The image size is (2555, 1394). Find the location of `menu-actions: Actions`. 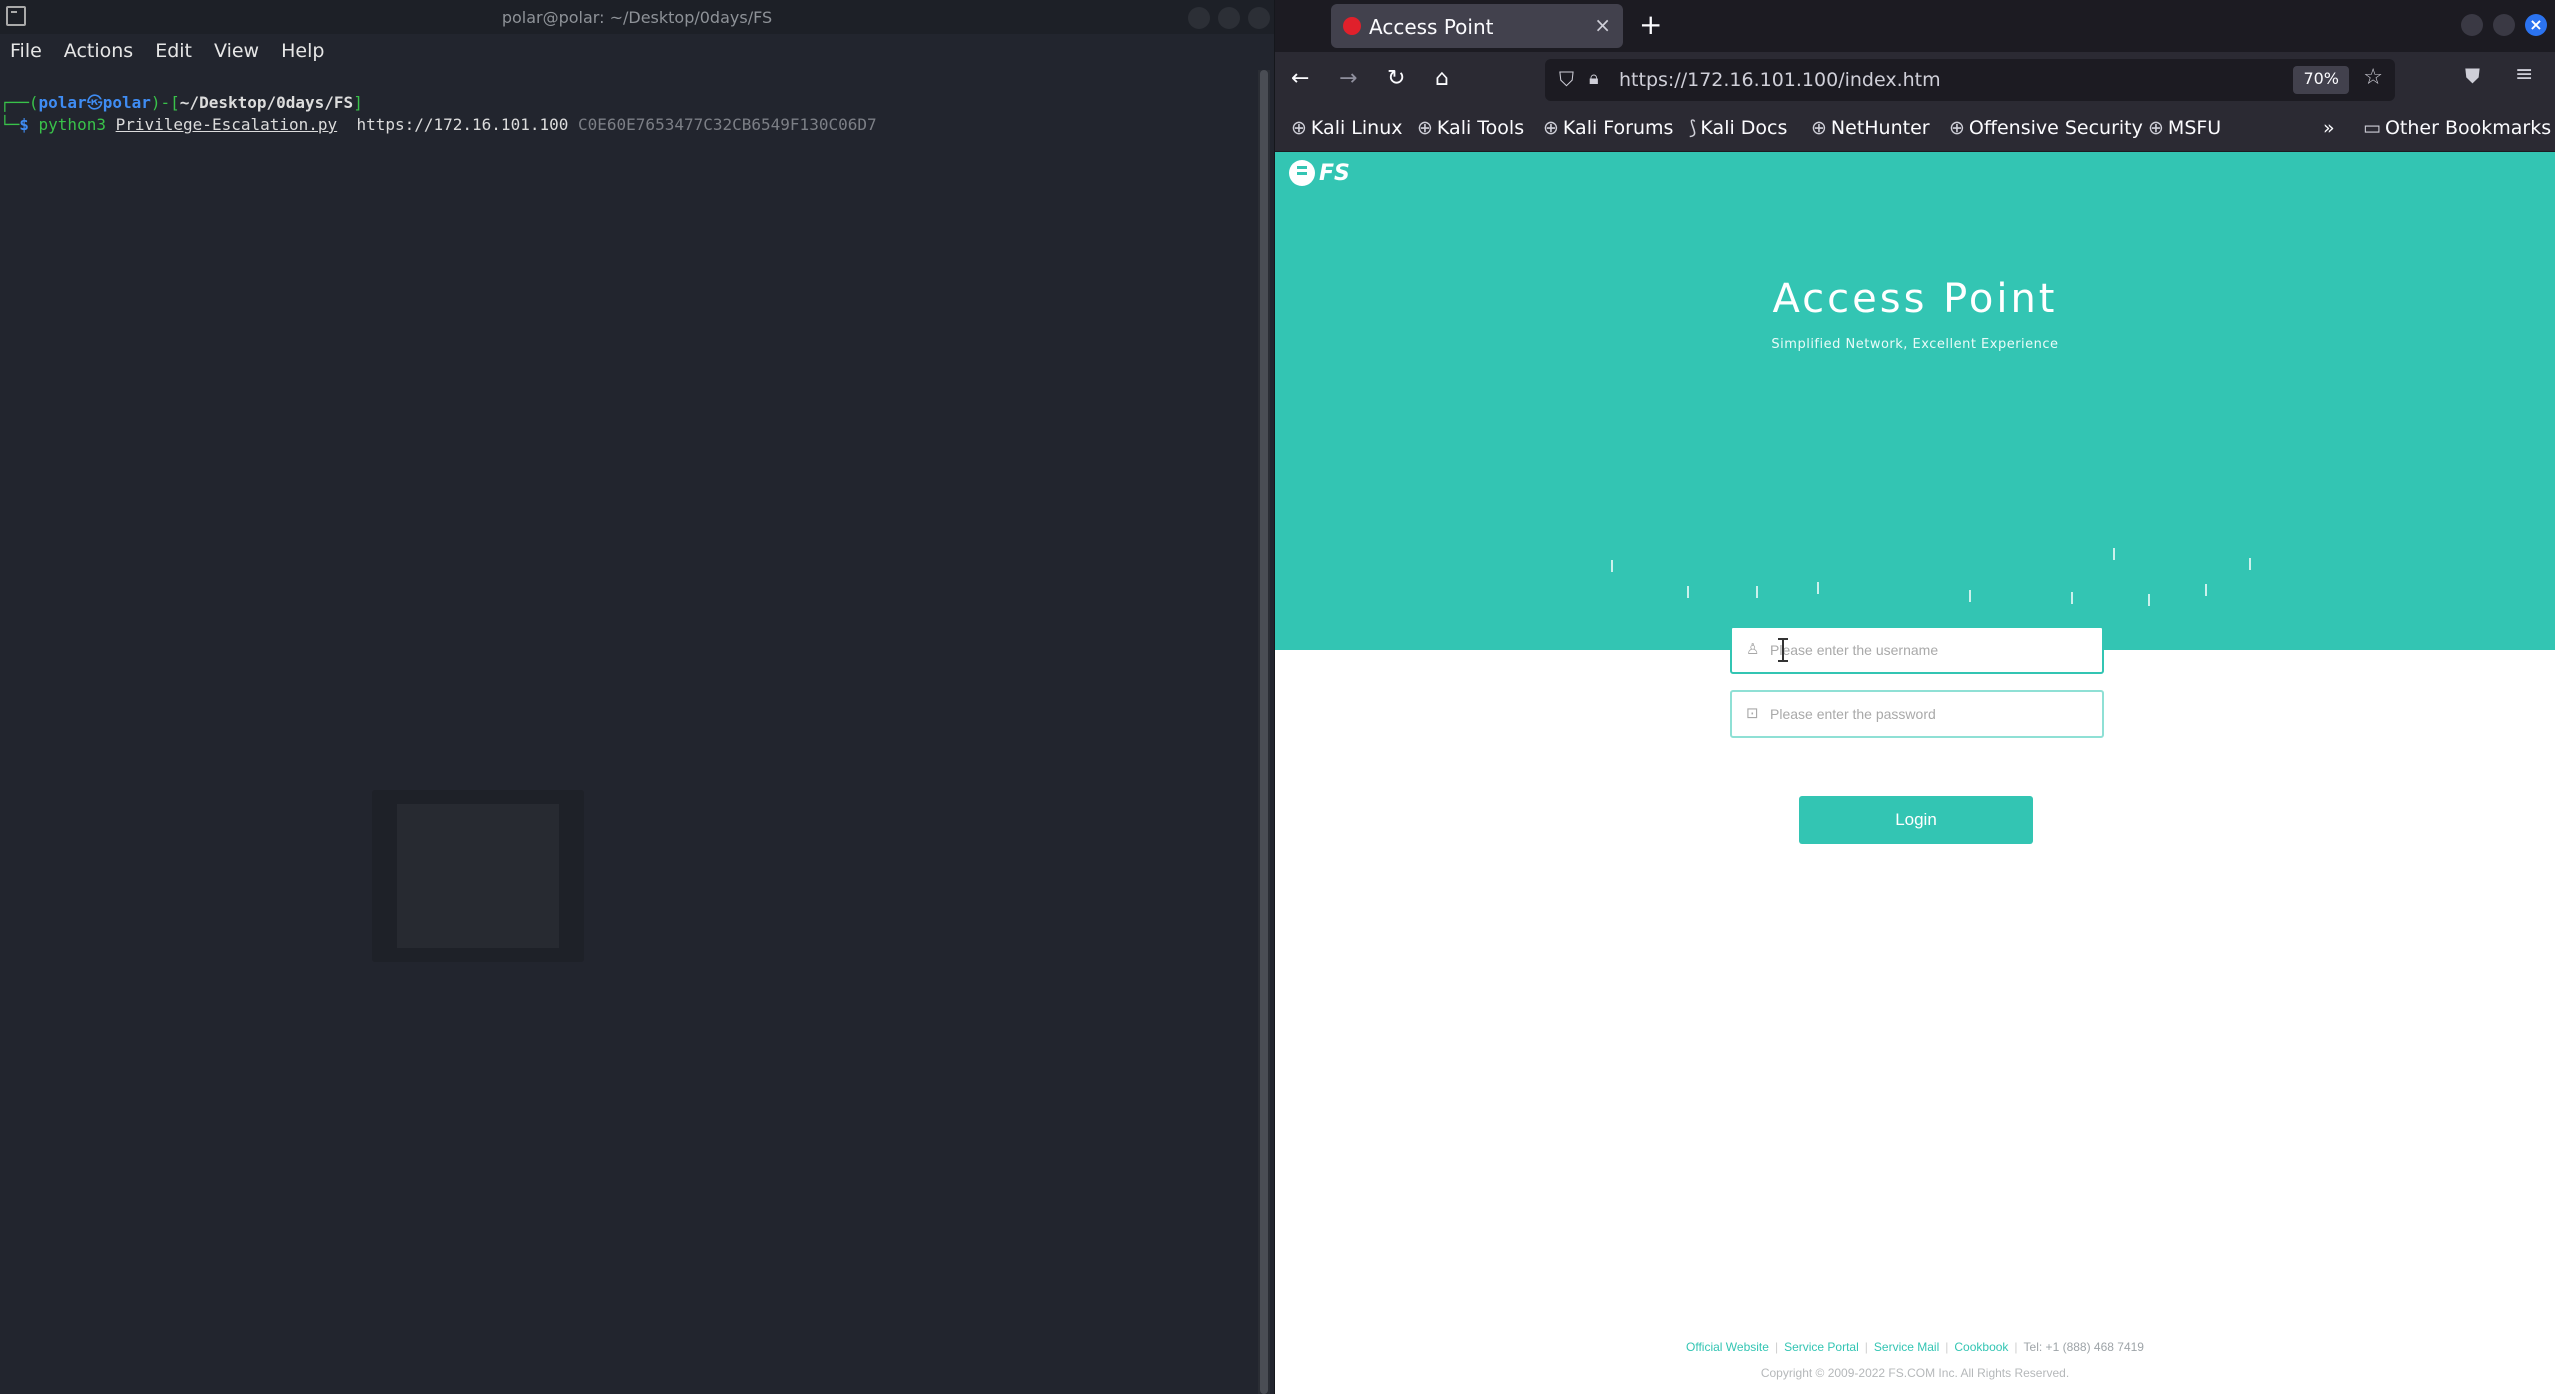

menu-actions: Actions is located at coordinates (104, 52).